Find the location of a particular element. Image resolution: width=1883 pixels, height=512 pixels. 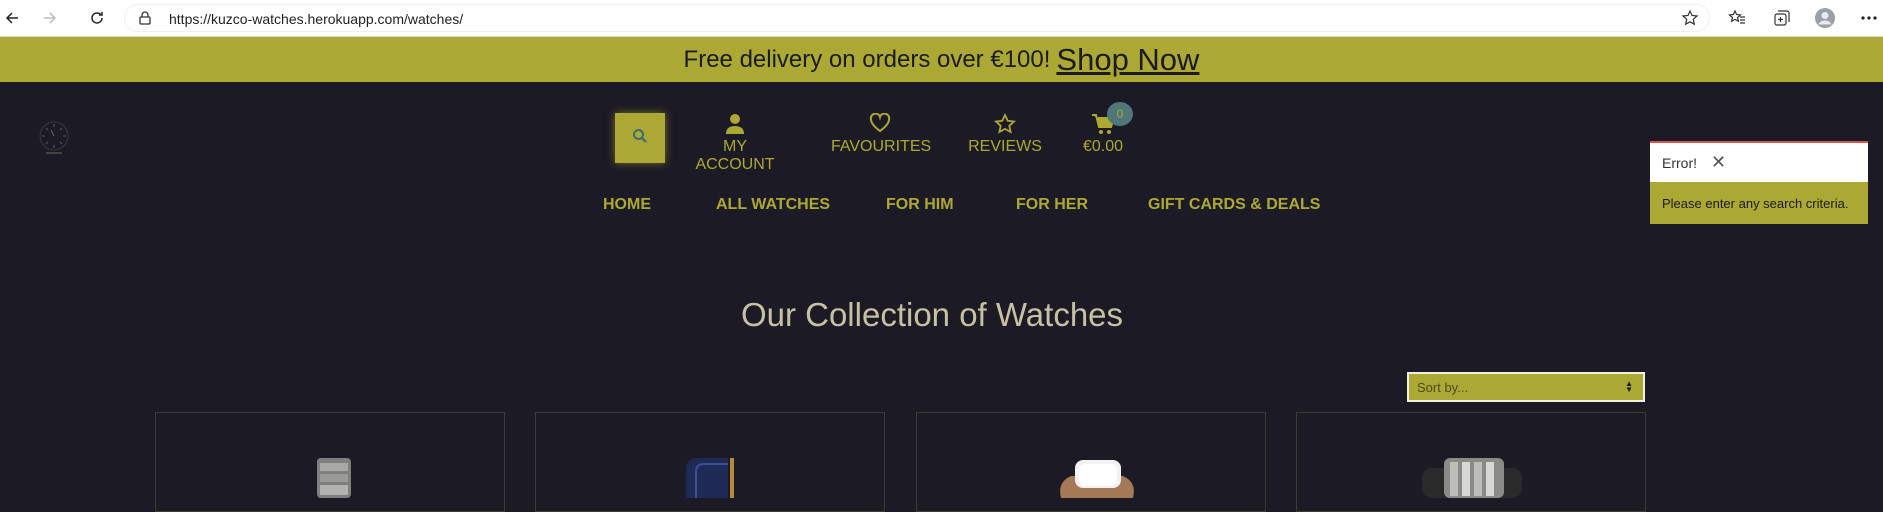

favorites-icon is located at coordinates (1737, 18).